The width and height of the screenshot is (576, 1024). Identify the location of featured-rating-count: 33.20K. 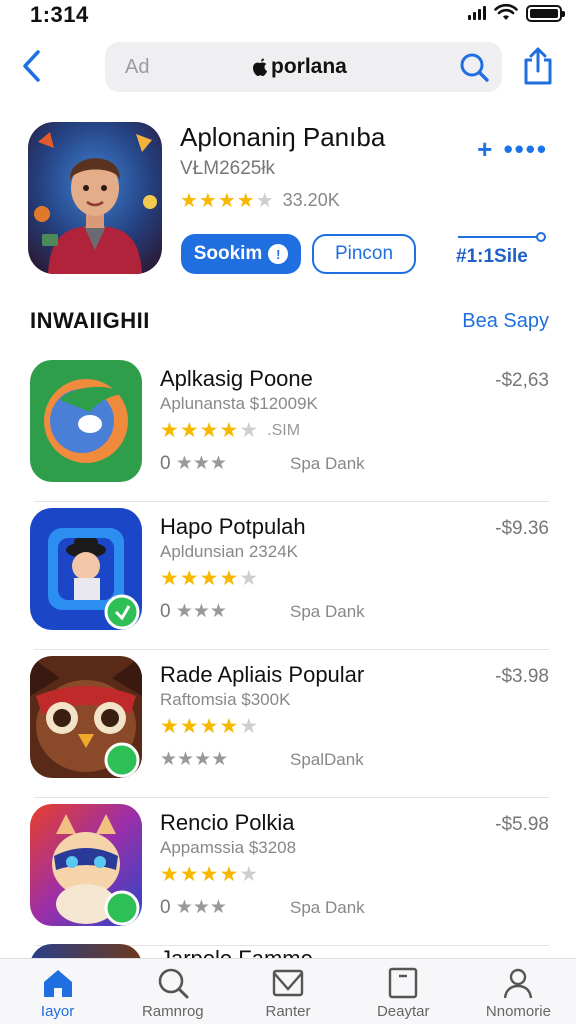
(311, 200).